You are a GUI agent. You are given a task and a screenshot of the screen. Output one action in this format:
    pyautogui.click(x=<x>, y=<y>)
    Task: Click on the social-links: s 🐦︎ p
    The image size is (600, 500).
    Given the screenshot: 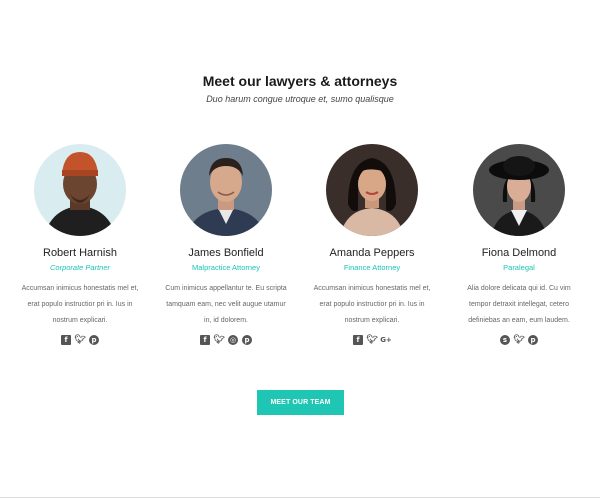 What is the action you would take?
    pyautogui.click(x=519, y=340)
    